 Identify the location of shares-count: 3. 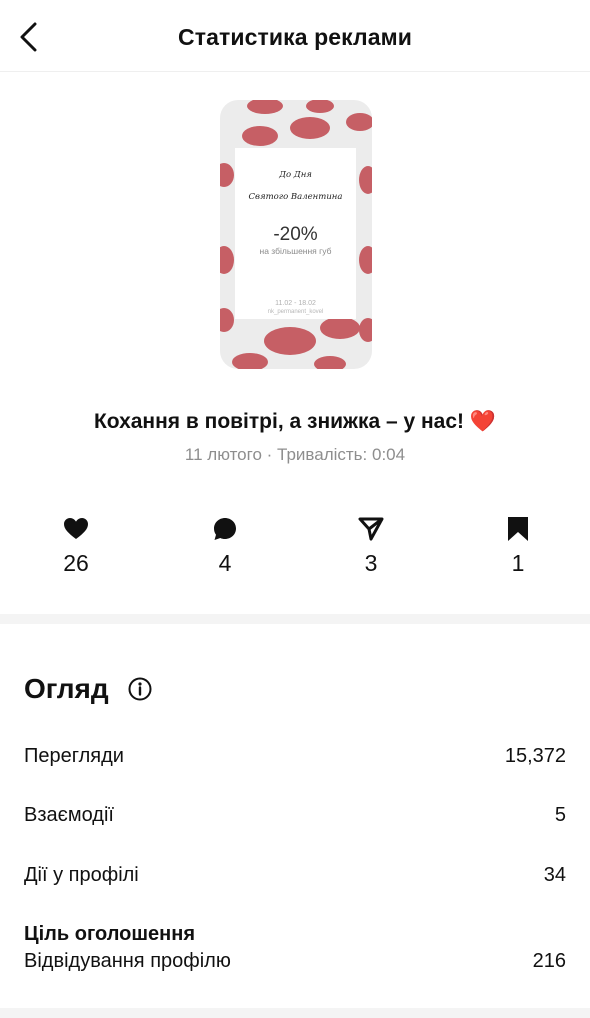
(371, 563).